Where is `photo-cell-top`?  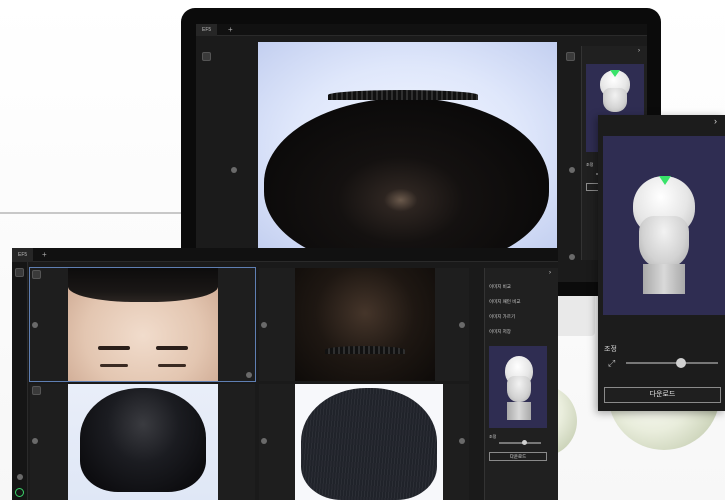 photo-cell-top is located at coordinates (142, 442).